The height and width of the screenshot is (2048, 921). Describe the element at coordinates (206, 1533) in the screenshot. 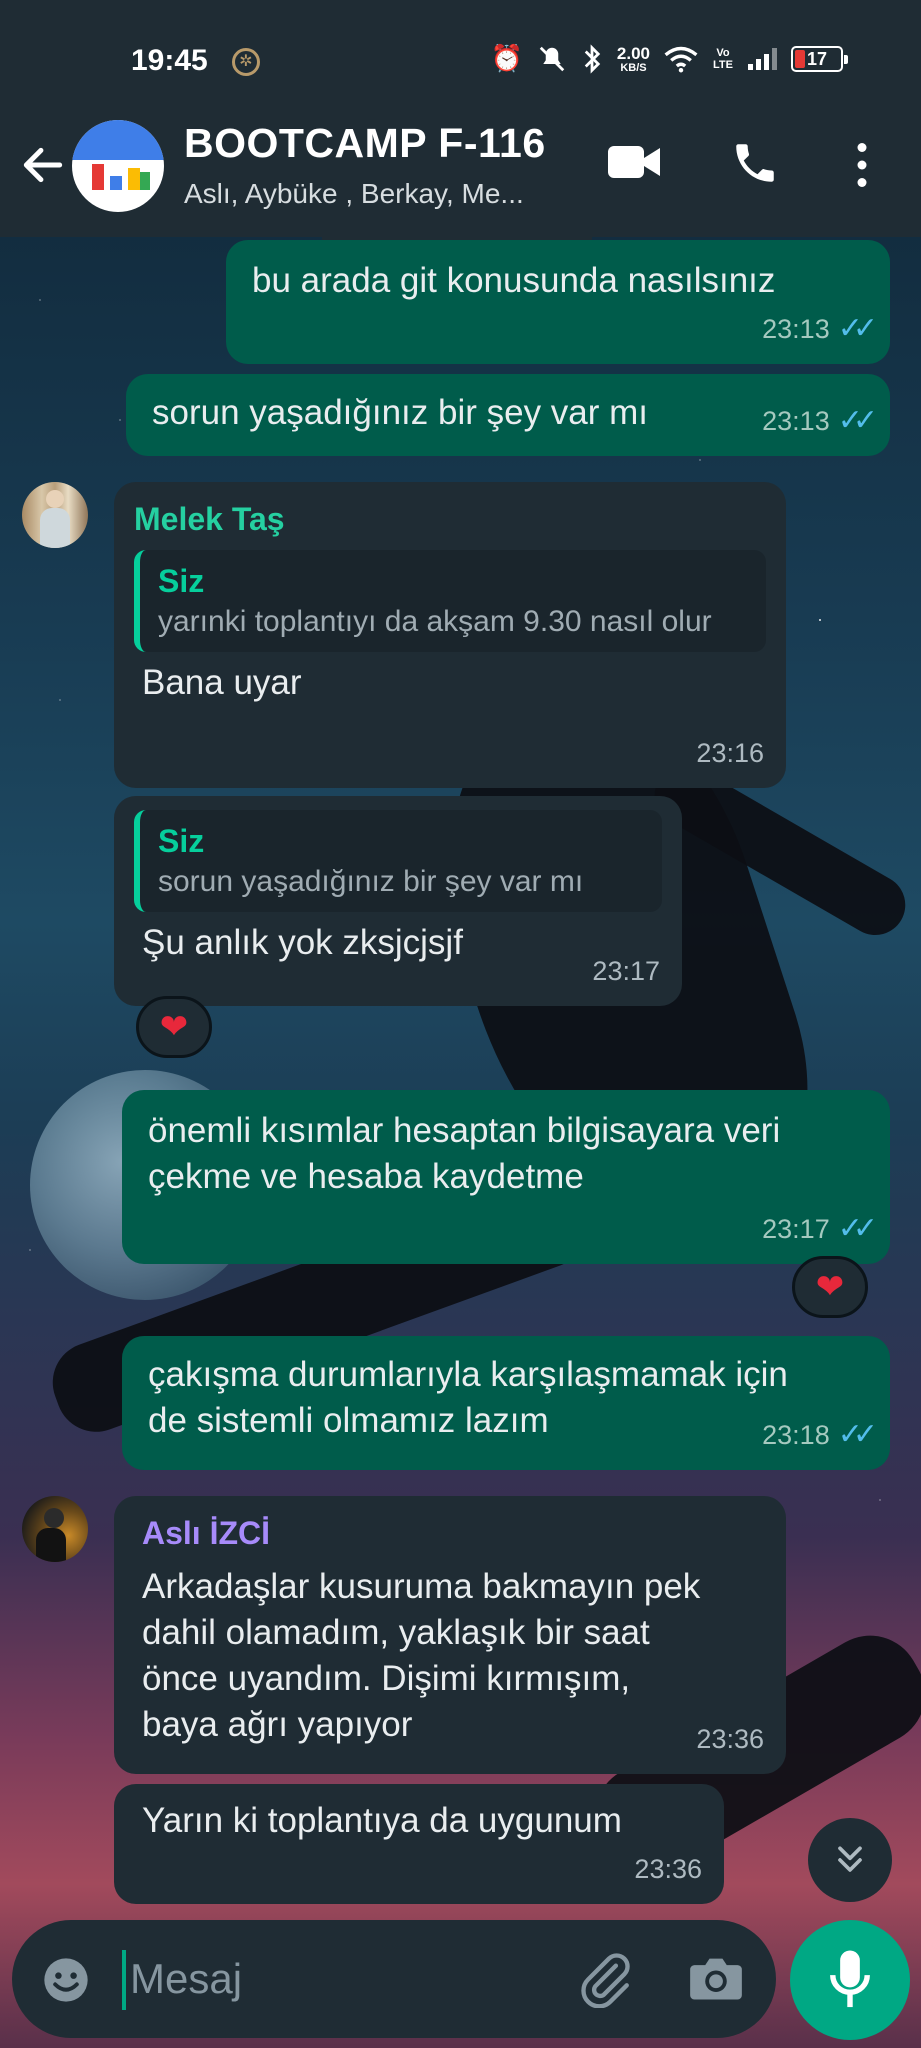

I see `sender-name: Aslı İZCİ` at that location.